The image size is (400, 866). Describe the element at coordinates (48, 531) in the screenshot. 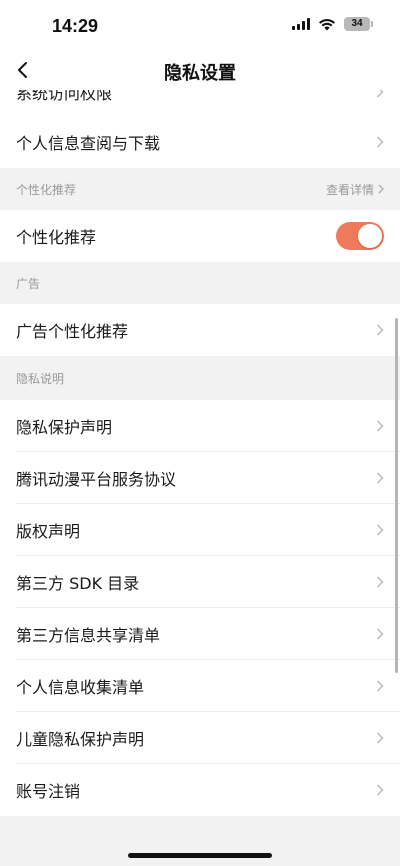

I see `row-label: 版权声明` at that location.